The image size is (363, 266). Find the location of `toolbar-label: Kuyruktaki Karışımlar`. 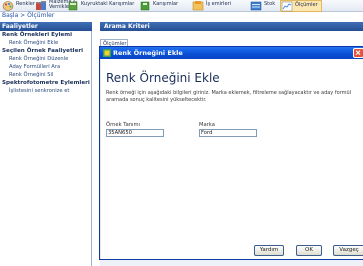

toolbar-label: Kuyruktaki Karışımlar is located at coordinates (108, 4).